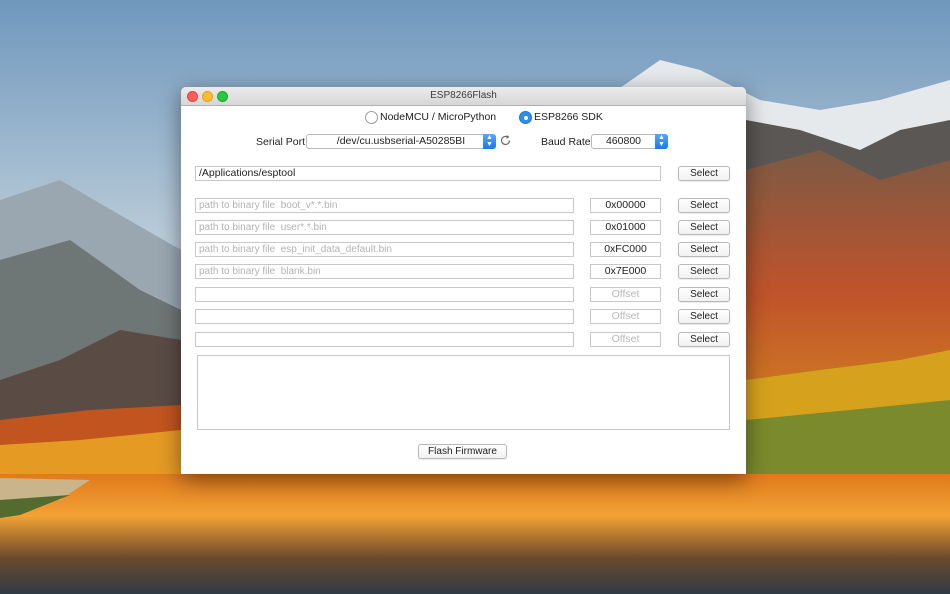 Image resolution: width=950 pixels, height=594 pixels. Describe the element at coordinates (525, 117) in the screenshot. I see `radio-esp8266-sdk` at that location.